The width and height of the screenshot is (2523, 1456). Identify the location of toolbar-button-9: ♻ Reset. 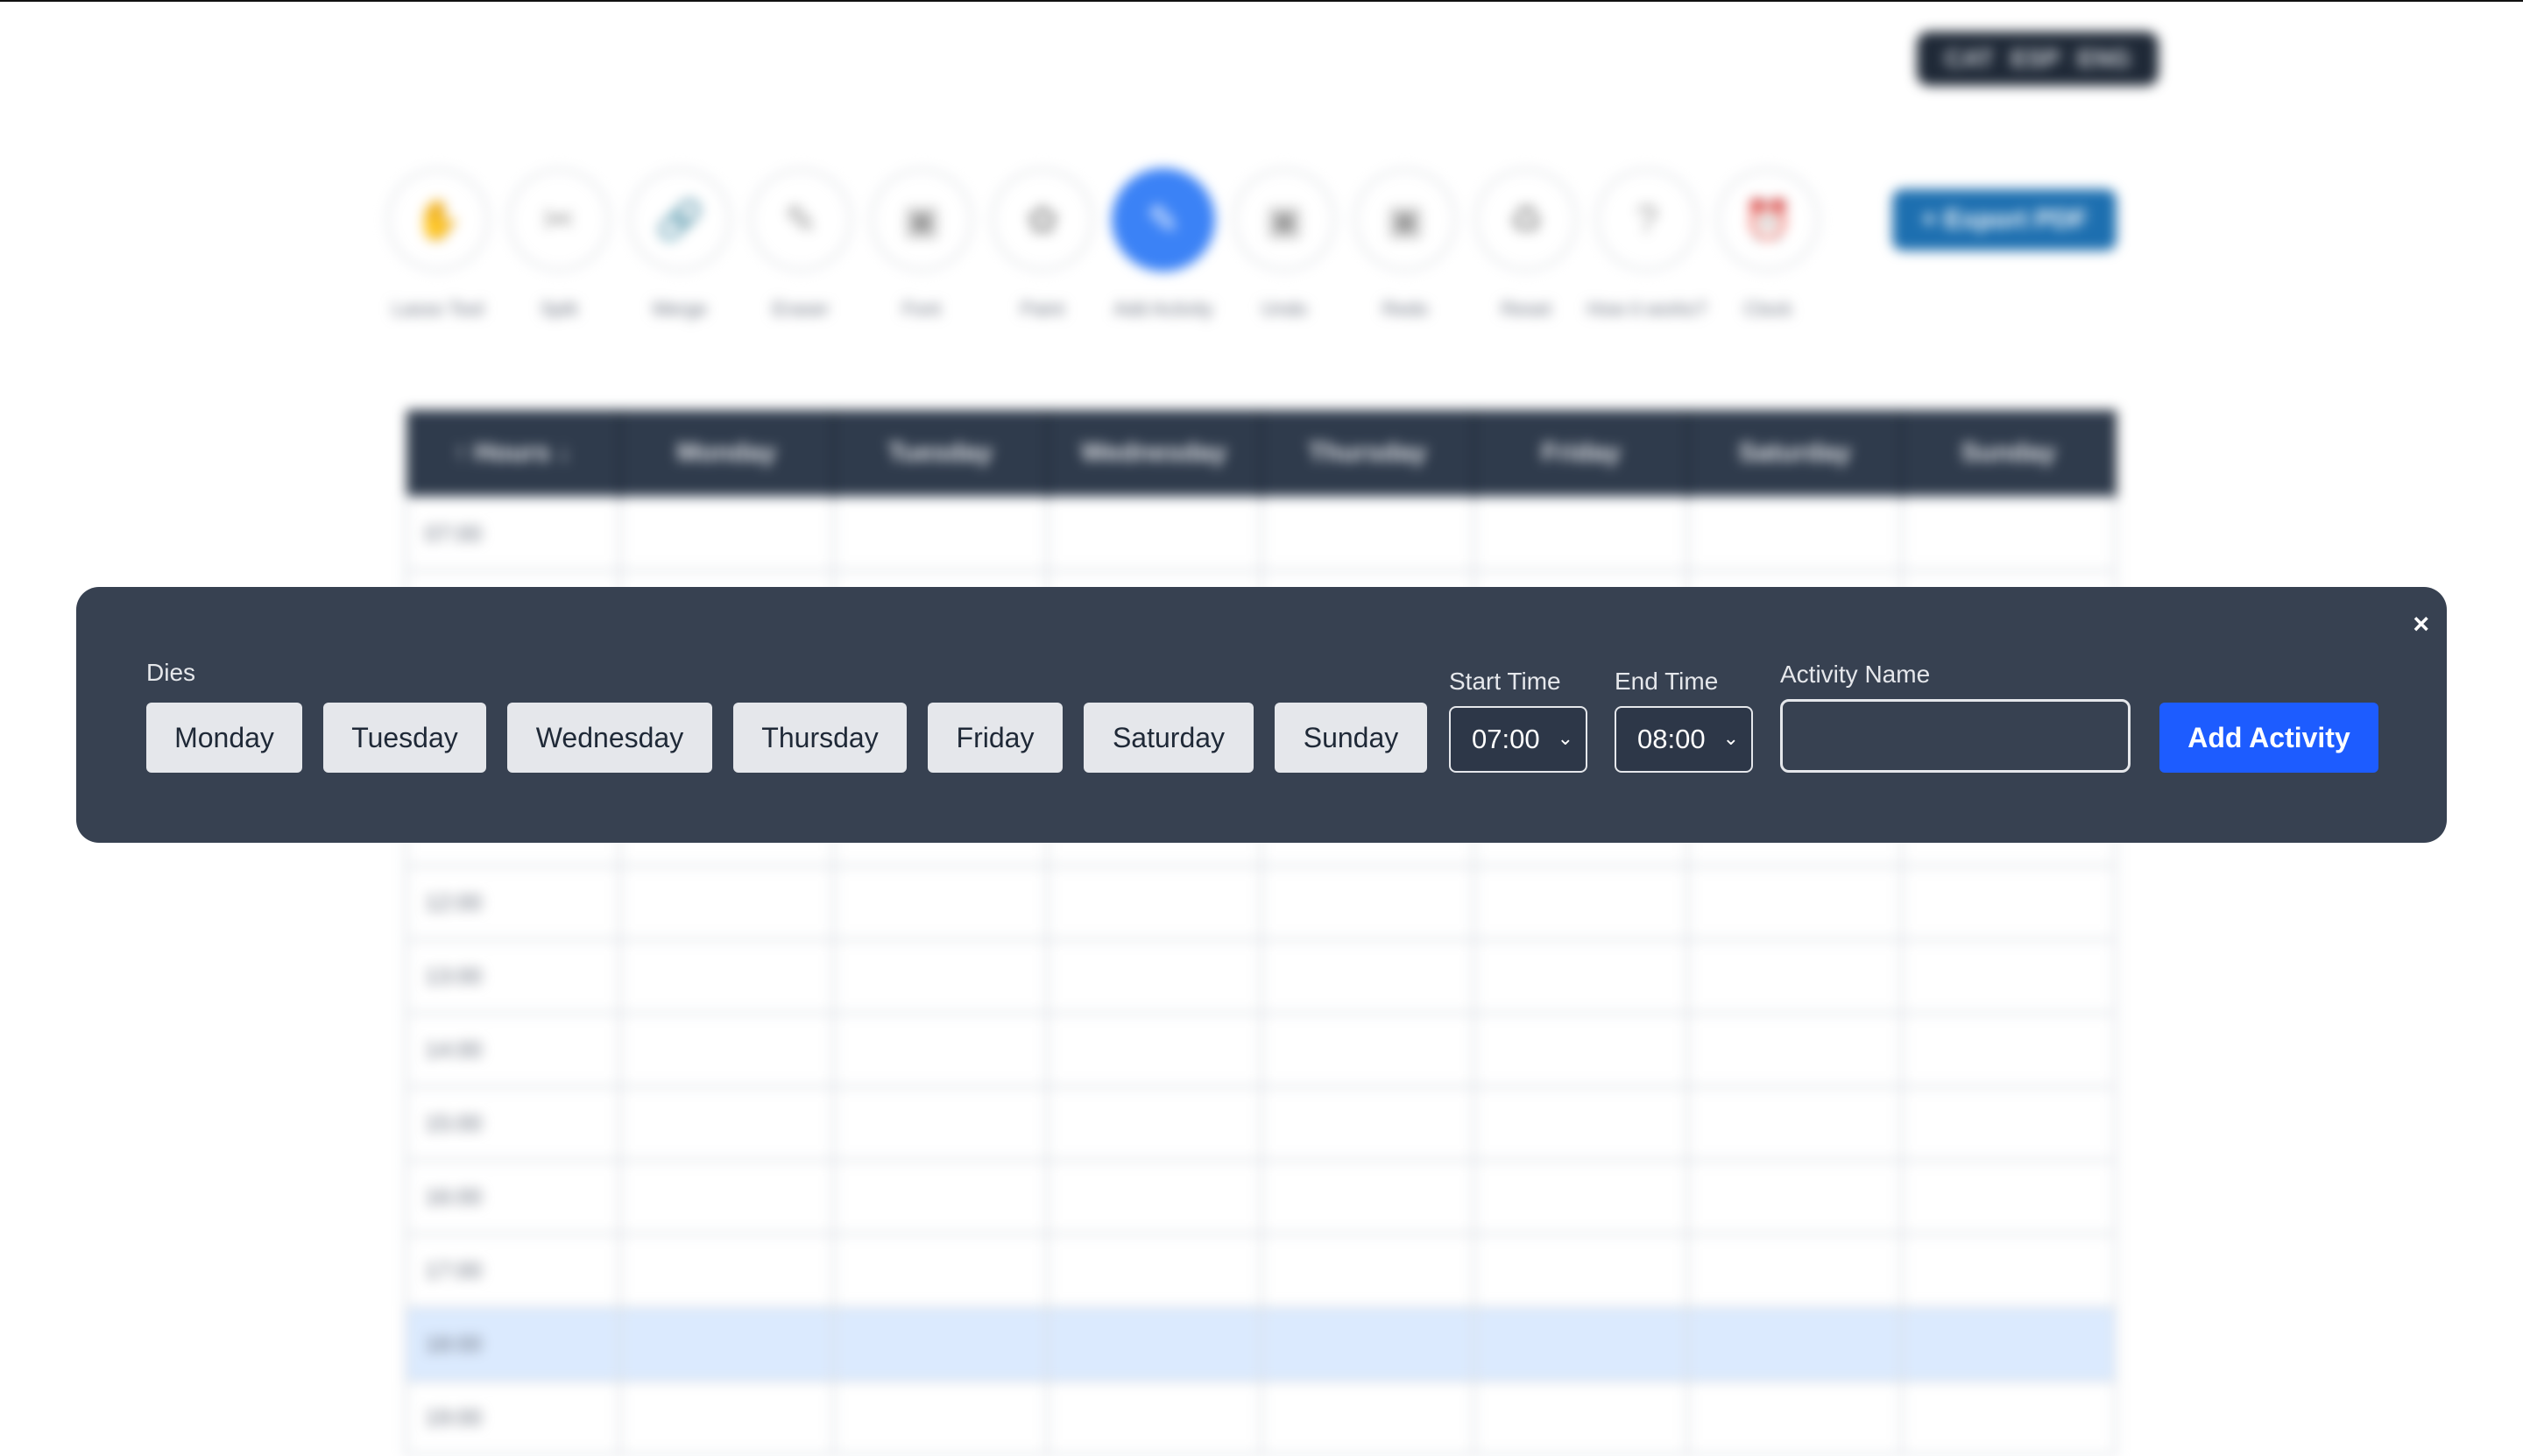
(1527, 244).